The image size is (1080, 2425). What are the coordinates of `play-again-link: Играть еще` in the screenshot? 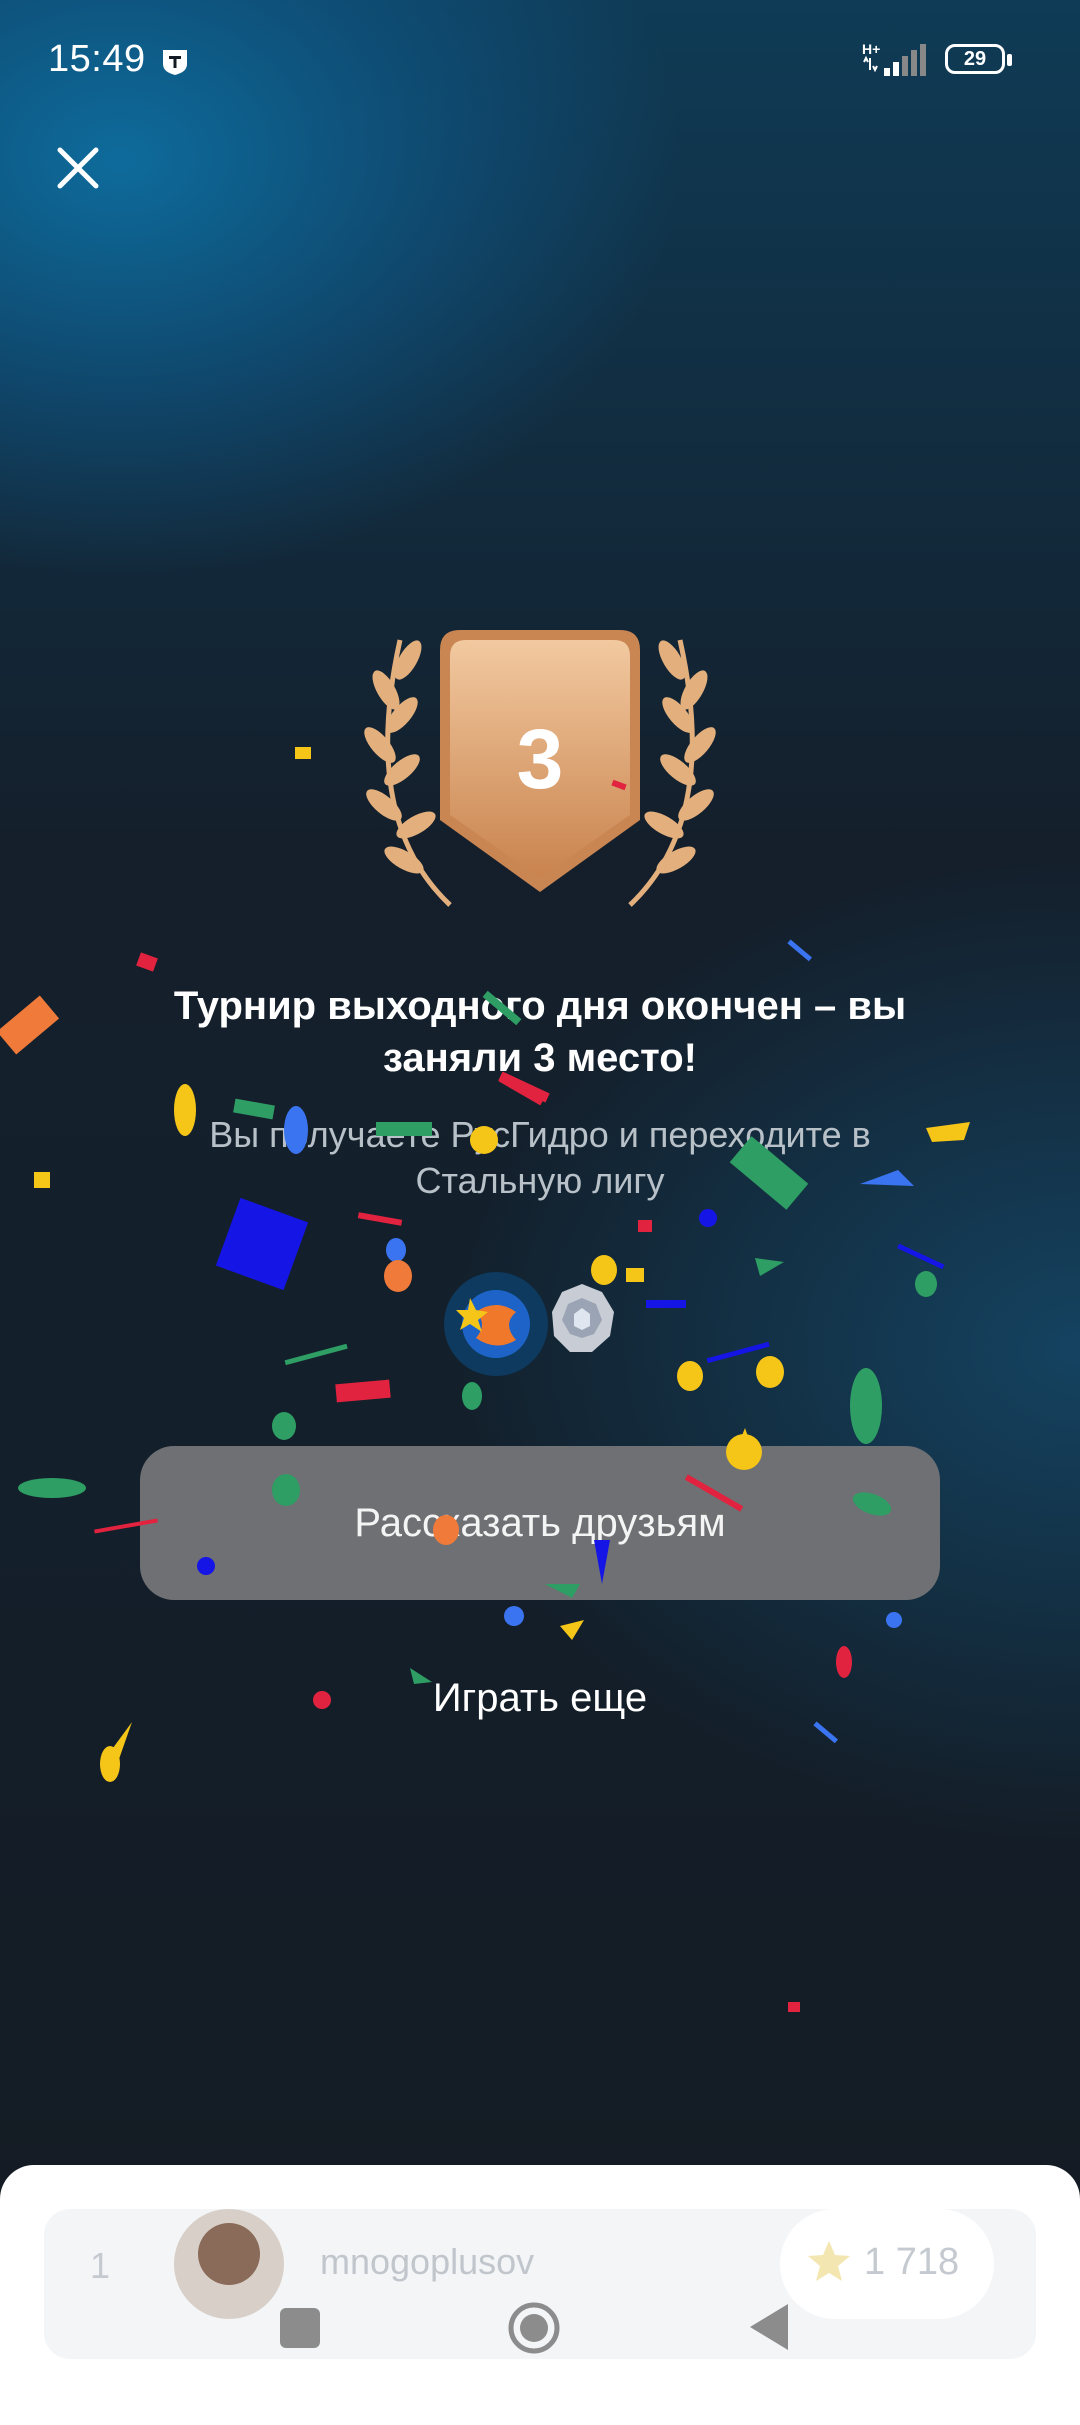 It's located at (540, 1698).